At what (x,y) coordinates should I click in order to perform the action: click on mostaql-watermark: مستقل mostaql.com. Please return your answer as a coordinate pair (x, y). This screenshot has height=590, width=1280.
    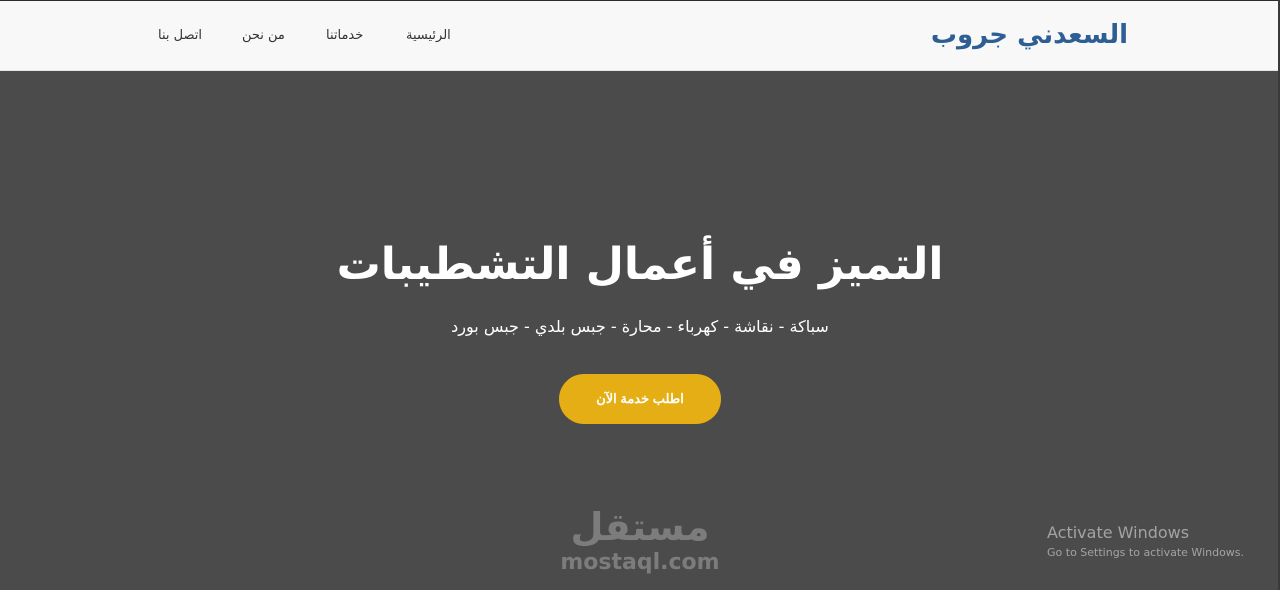
    Looking at the image, I should click on (640, 540).